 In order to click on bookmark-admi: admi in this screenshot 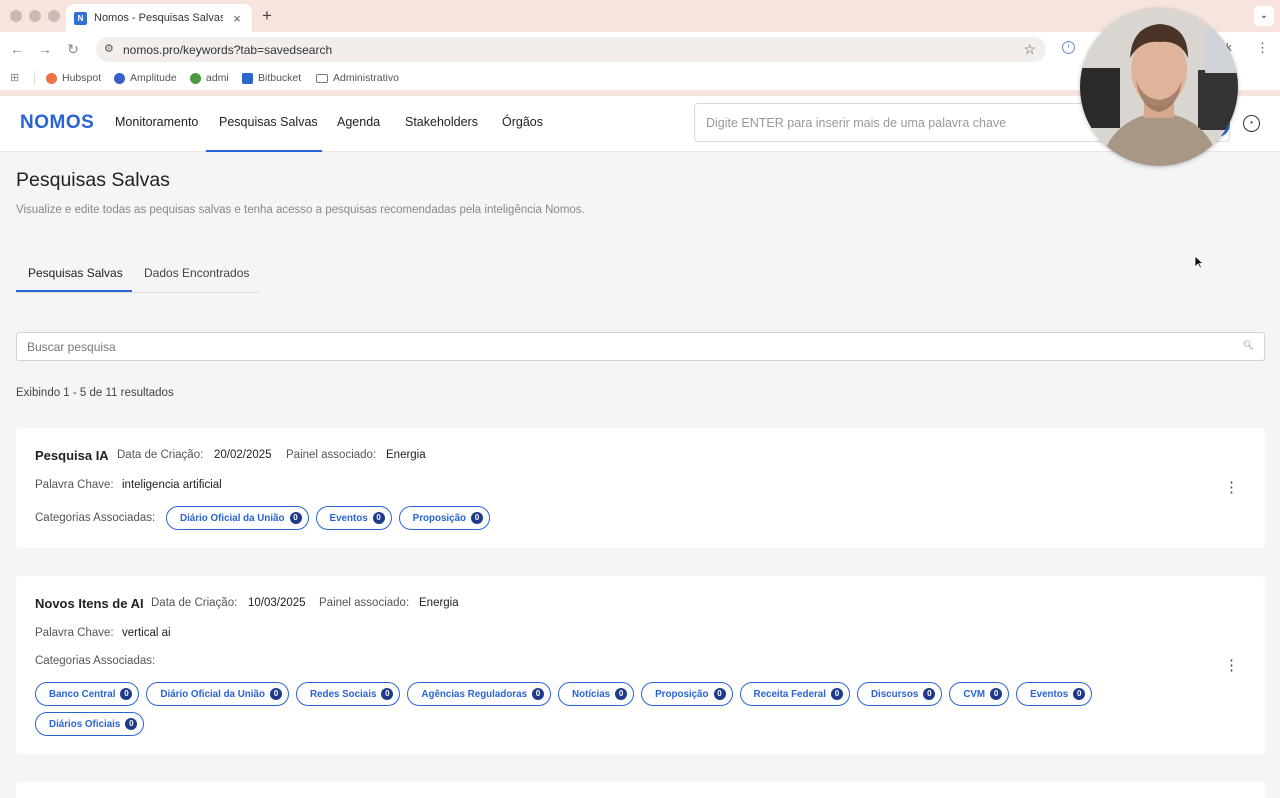, I will do `click(209, 78)`.